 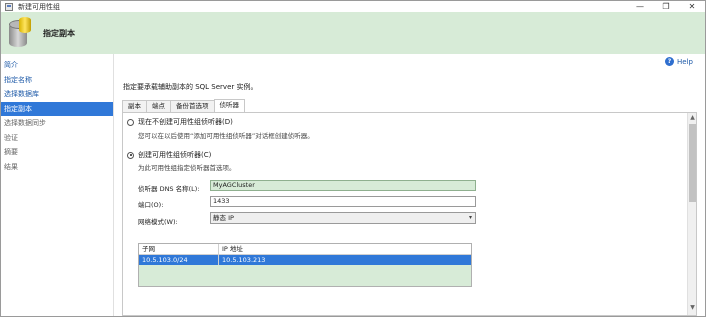 I want to click on network-mode-label: 网络模式(W):, so click(x=158, y=222).